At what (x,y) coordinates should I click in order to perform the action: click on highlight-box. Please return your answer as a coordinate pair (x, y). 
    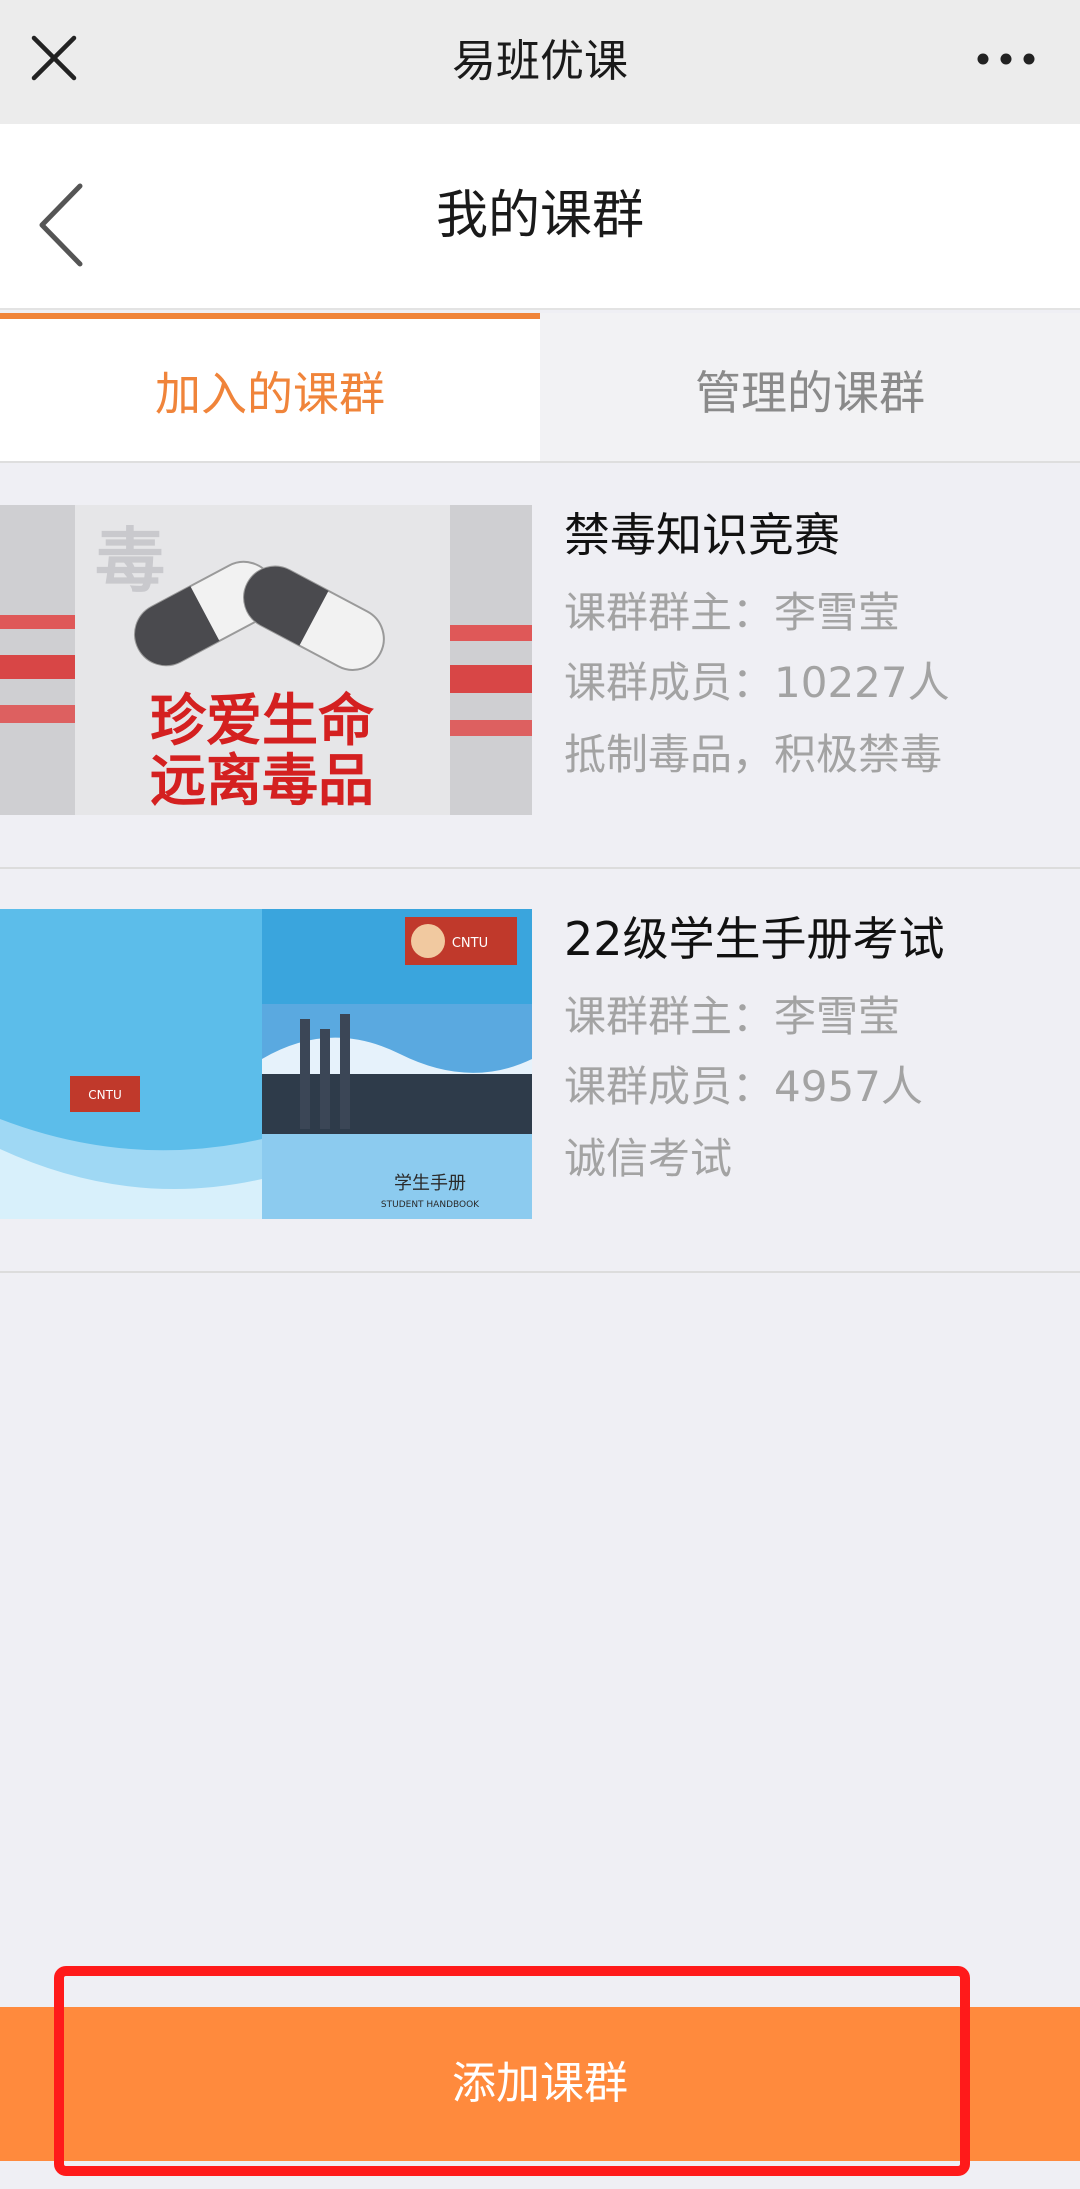
    Looking at the image, I should click on (512, 2071).